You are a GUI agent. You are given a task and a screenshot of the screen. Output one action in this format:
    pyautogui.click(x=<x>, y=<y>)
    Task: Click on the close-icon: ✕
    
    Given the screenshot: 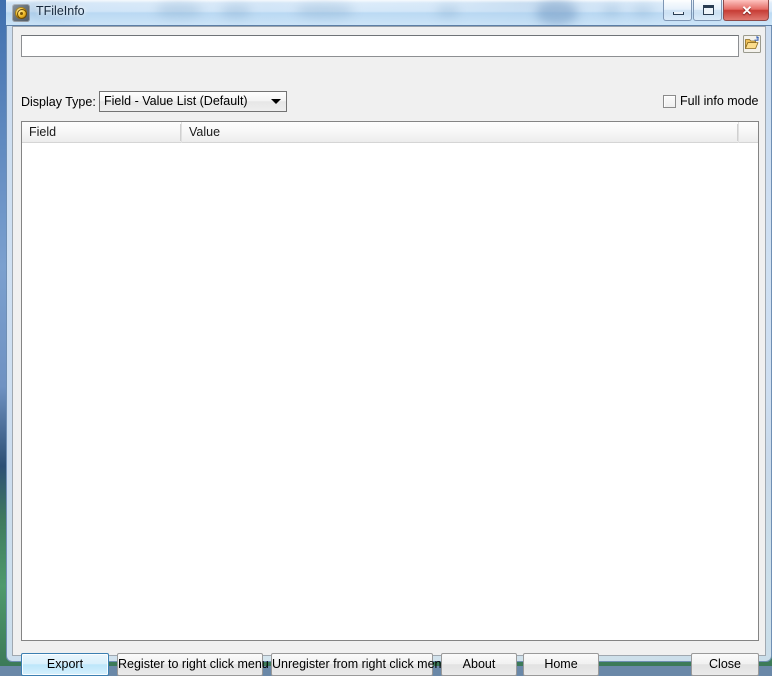 What is the action you would take?
    pyautogui.click(x=747, y=10)
    